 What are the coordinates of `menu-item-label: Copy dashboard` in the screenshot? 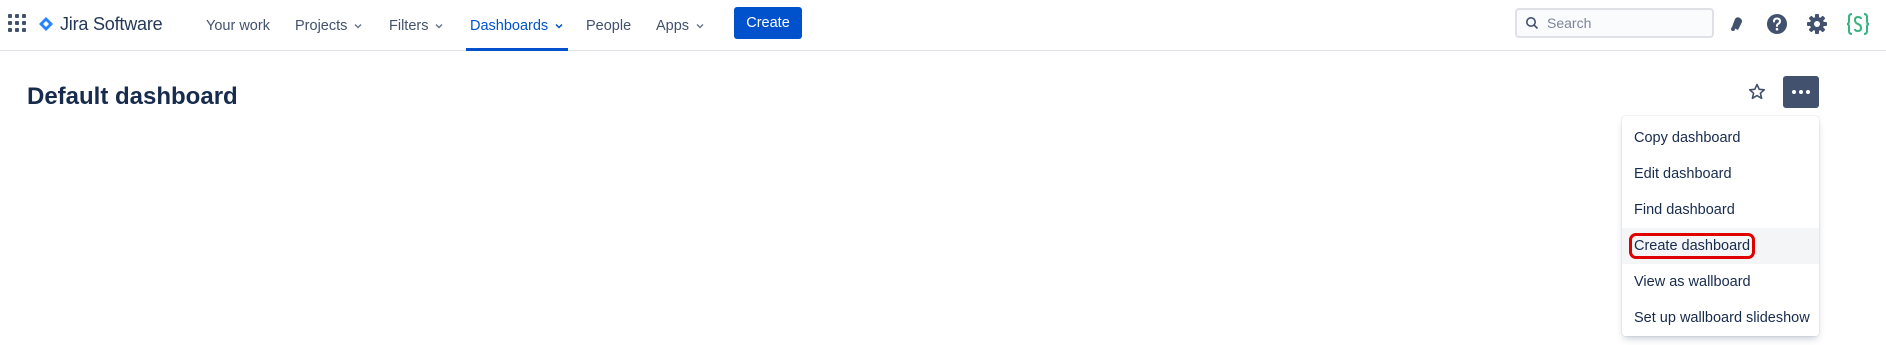 It's located at (1687, 138).